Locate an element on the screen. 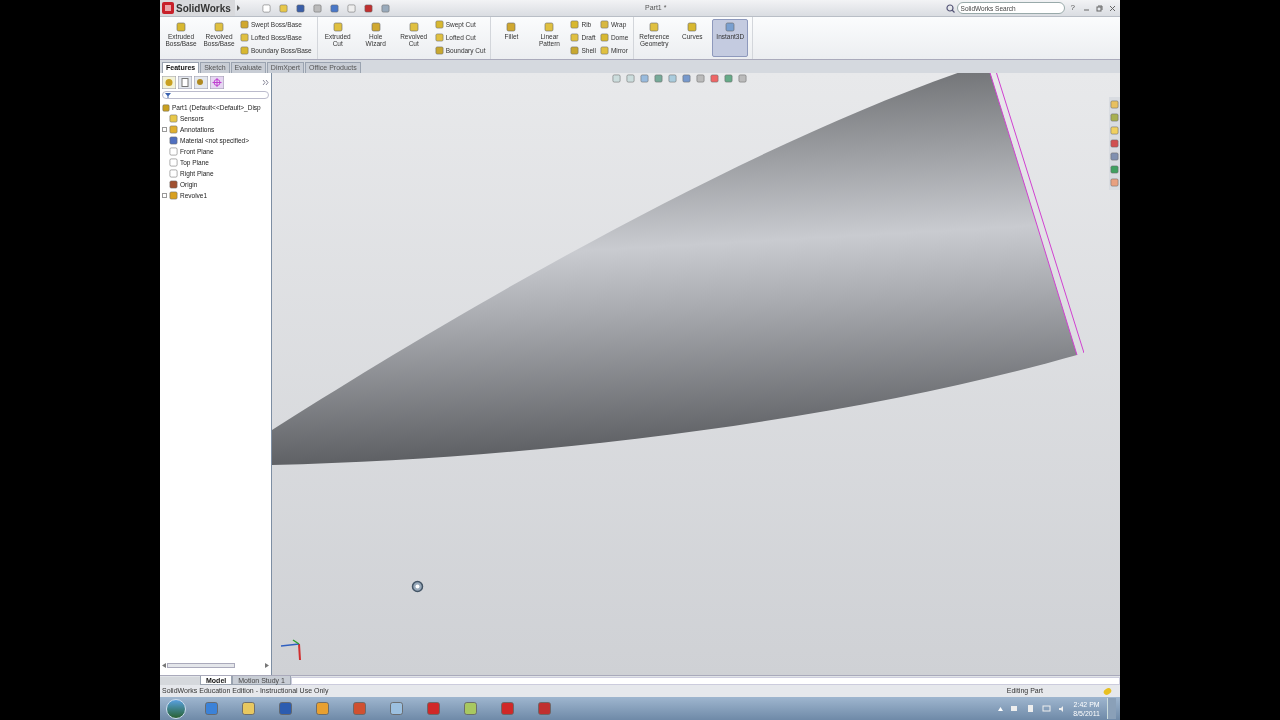  solidworks-badge-icon is located at coordinates (168, 8).